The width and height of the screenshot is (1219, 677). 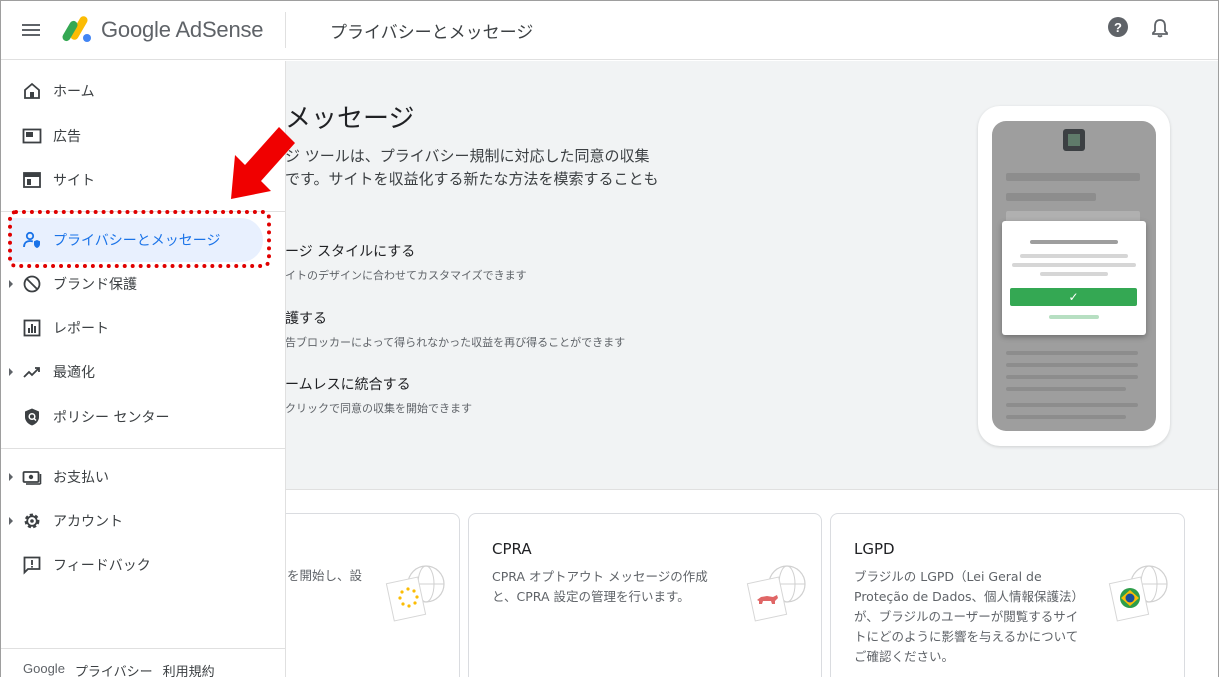 I want to click on brazil-flag-illustration-icon, so click(x=1138, y=593).